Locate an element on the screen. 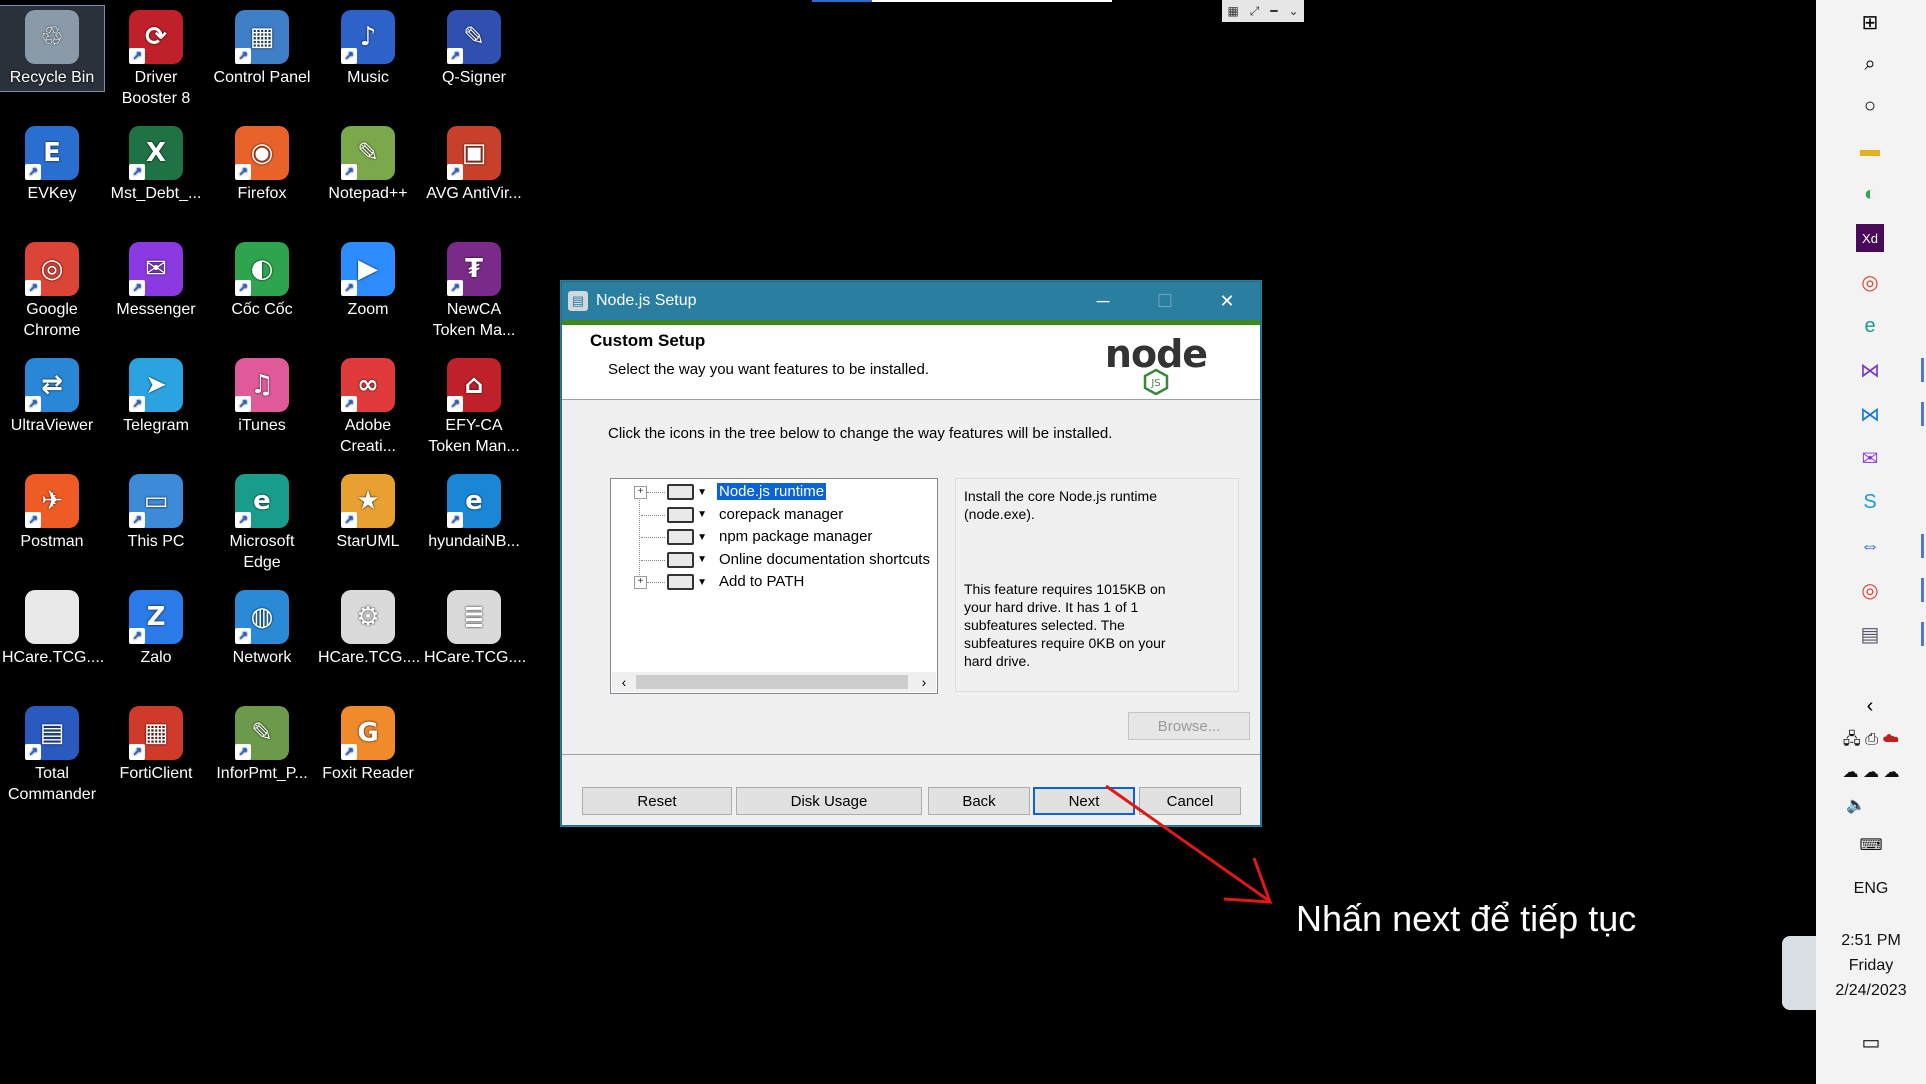 Image resolution: width=1926 pixels, height=1084 pixels. skype-icon: S is located at coordinates (1870, 502).